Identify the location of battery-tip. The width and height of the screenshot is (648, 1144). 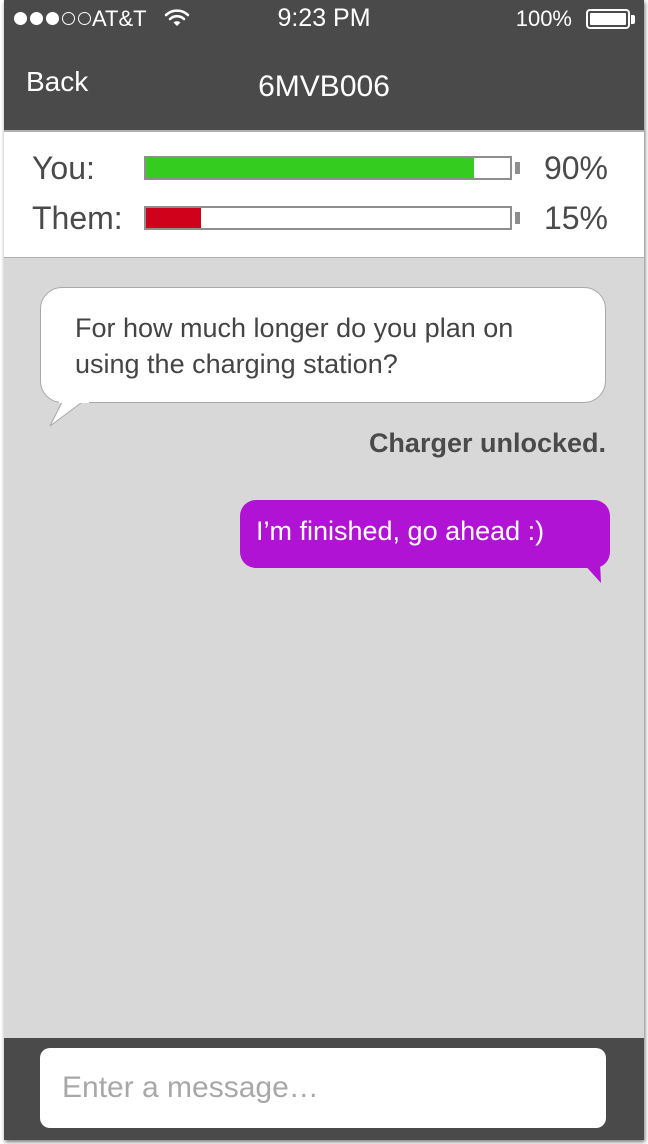
(633, 19).